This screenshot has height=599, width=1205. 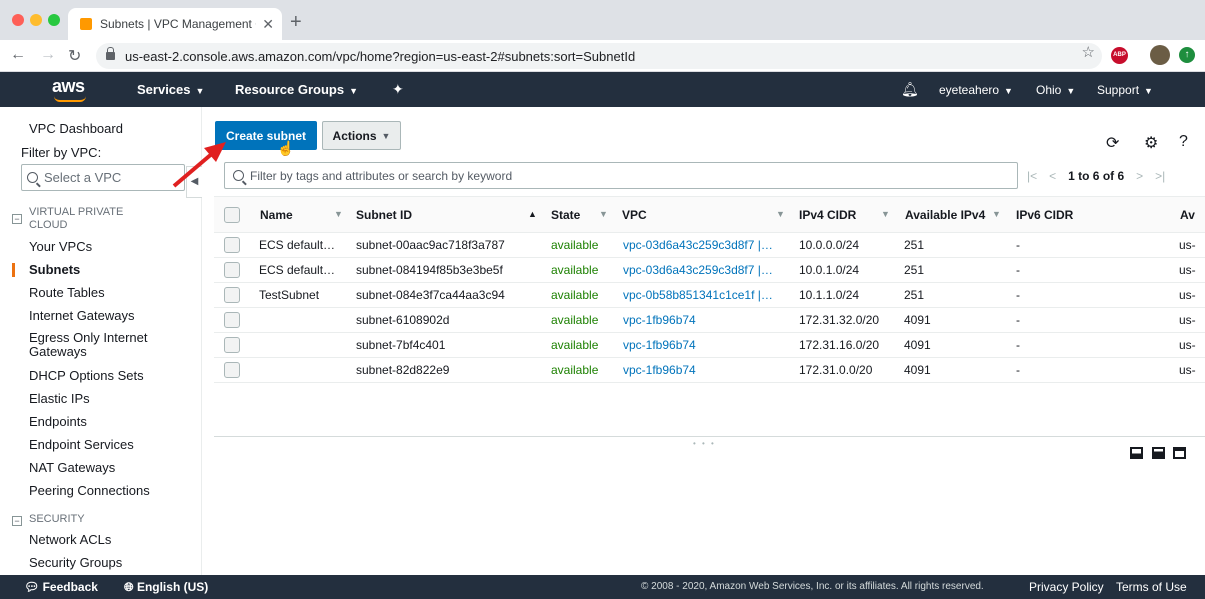 I want to click on privacy-policy-link: Privacy Policy, so click(x=1066, y=587).